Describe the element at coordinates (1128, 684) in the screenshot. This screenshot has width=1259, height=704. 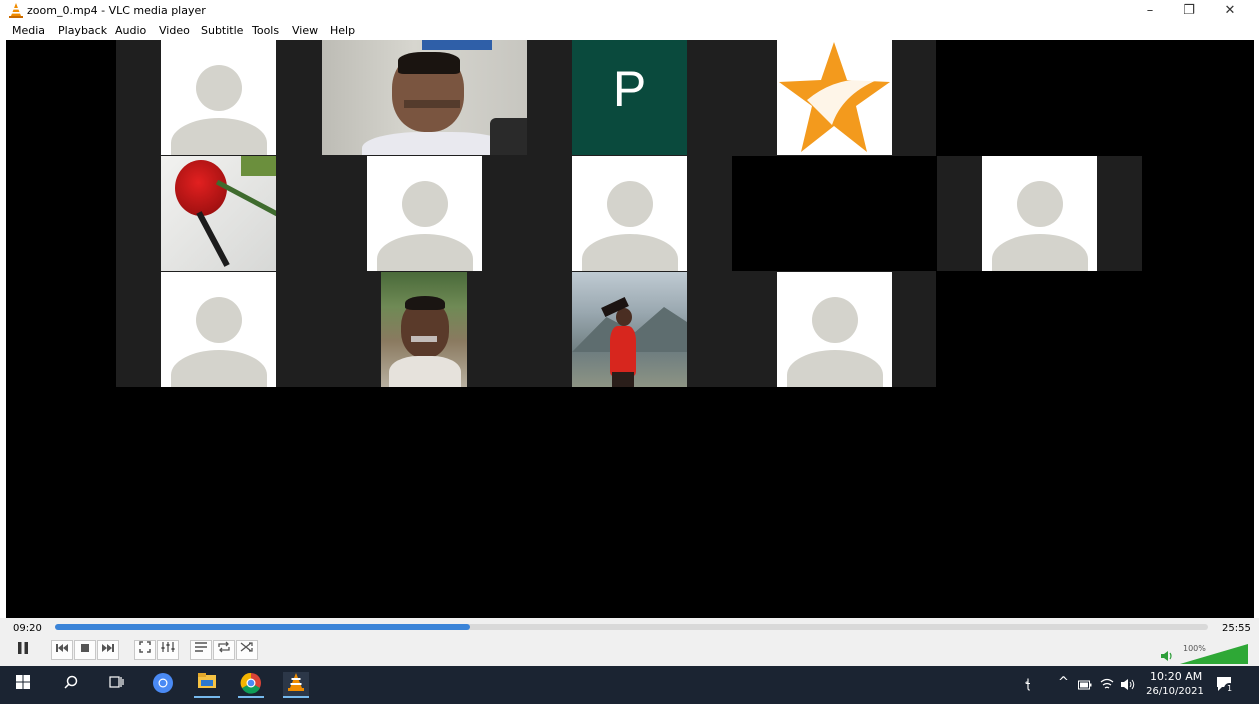
I see `speaker-icon` at that location.